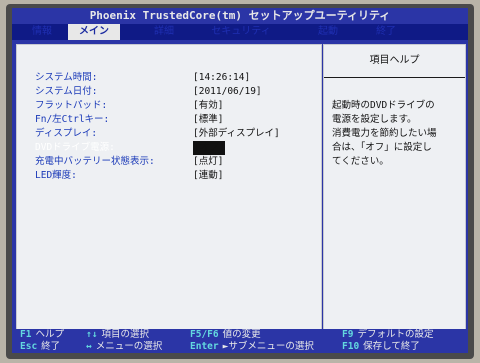  What do you see at coordinates (209, 148) in the screenshot?
I see `setting-value: [オフ]` at bounding box center [209, 148].